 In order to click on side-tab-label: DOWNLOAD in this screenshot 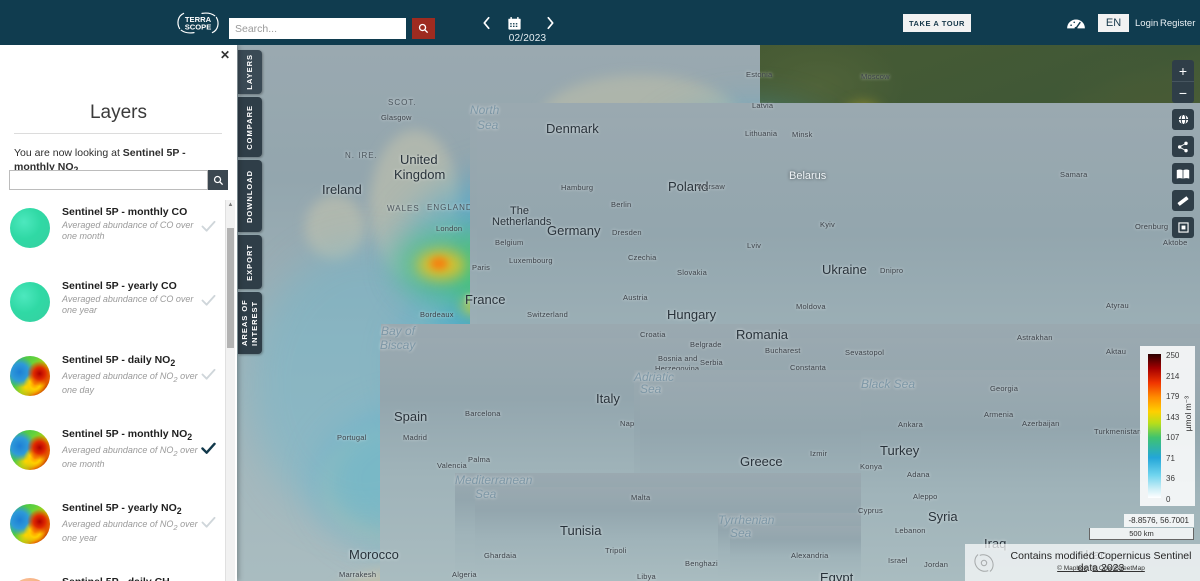, I will do `click(249, 196)`.